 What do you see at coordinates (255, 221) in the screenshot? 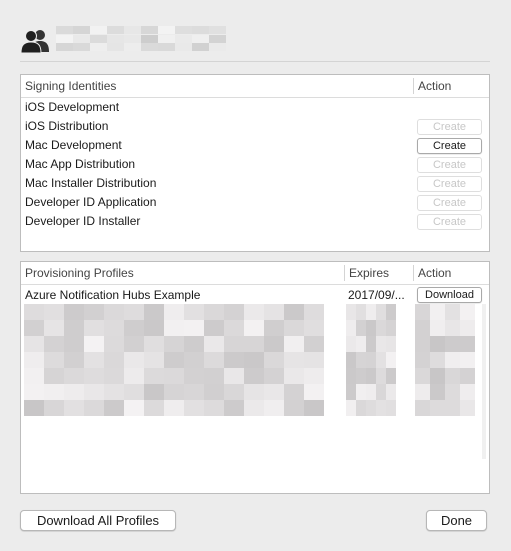
I see `signing-identity-row: Developer ID Installer Create` at bounding box center [255, 221].